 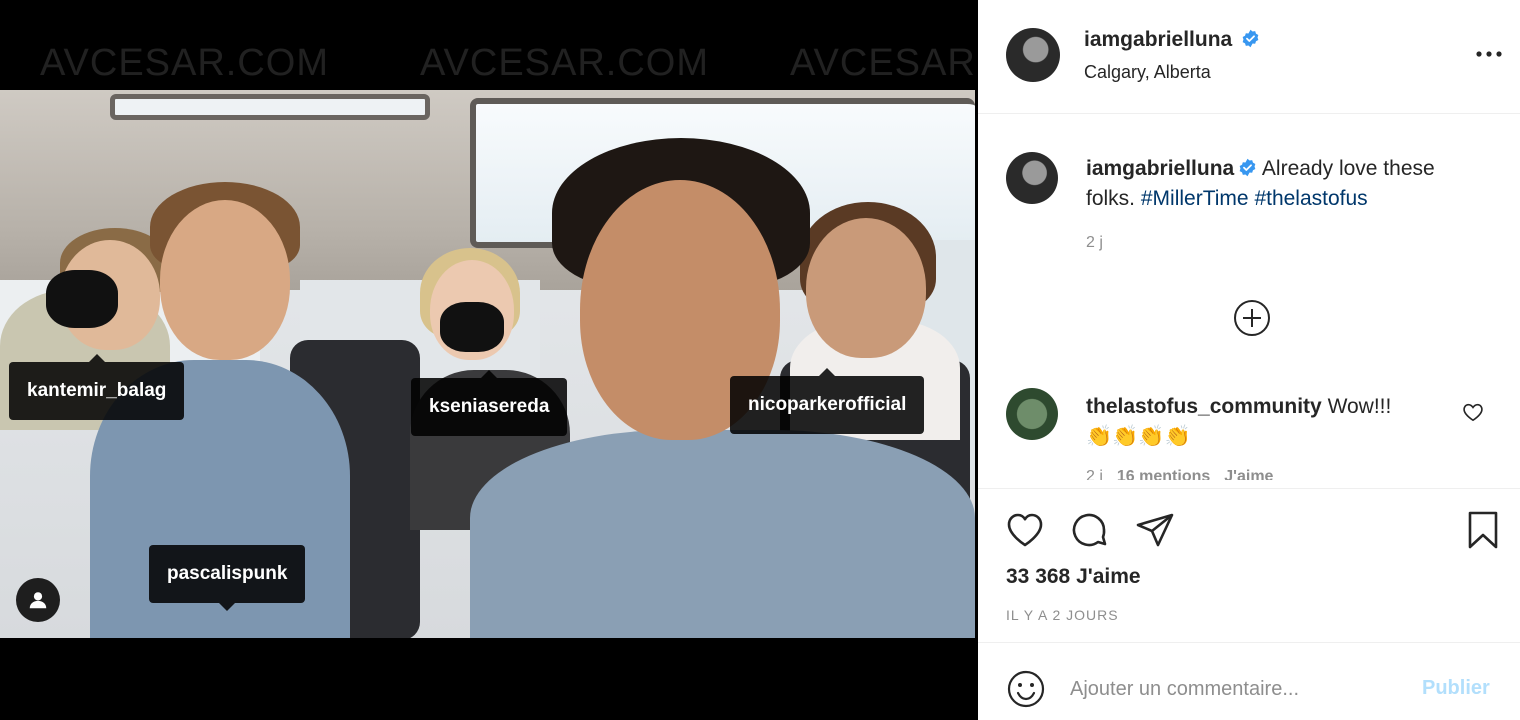 I want to click on user-tags-button, so click(x=38, y=600).